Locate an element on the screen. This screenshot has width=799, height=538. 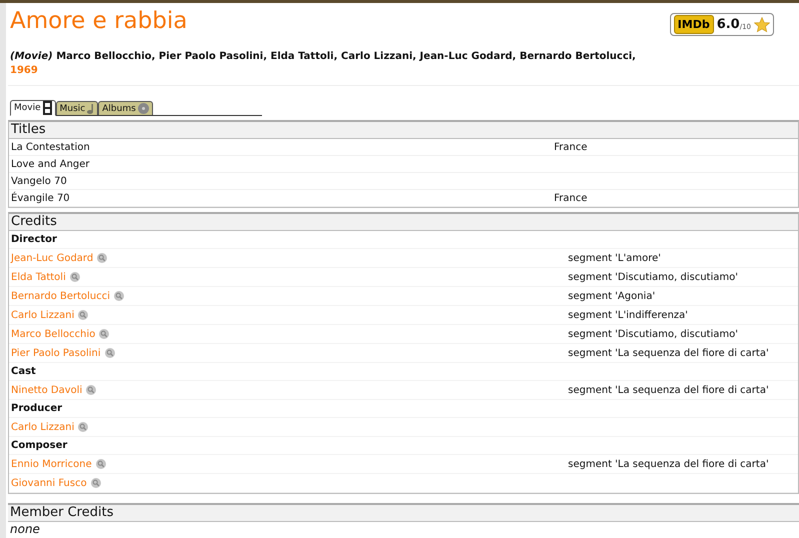
person-link: Jean-Luc Godard is located at coordinates (52, 258).